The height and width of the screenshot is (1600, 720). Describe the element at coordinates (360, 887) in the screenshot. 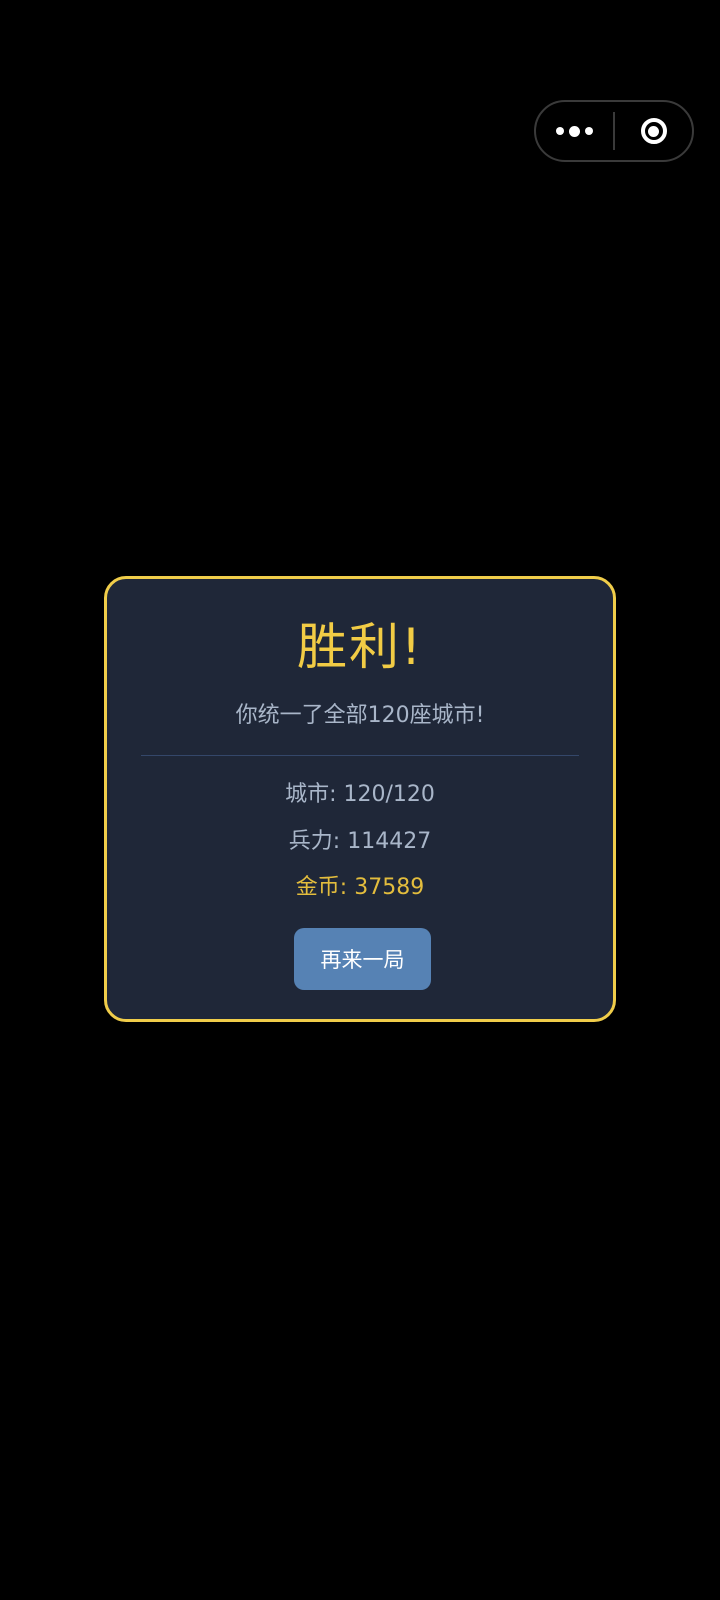

I see `stat-gold: 金币: 37589` at that location.